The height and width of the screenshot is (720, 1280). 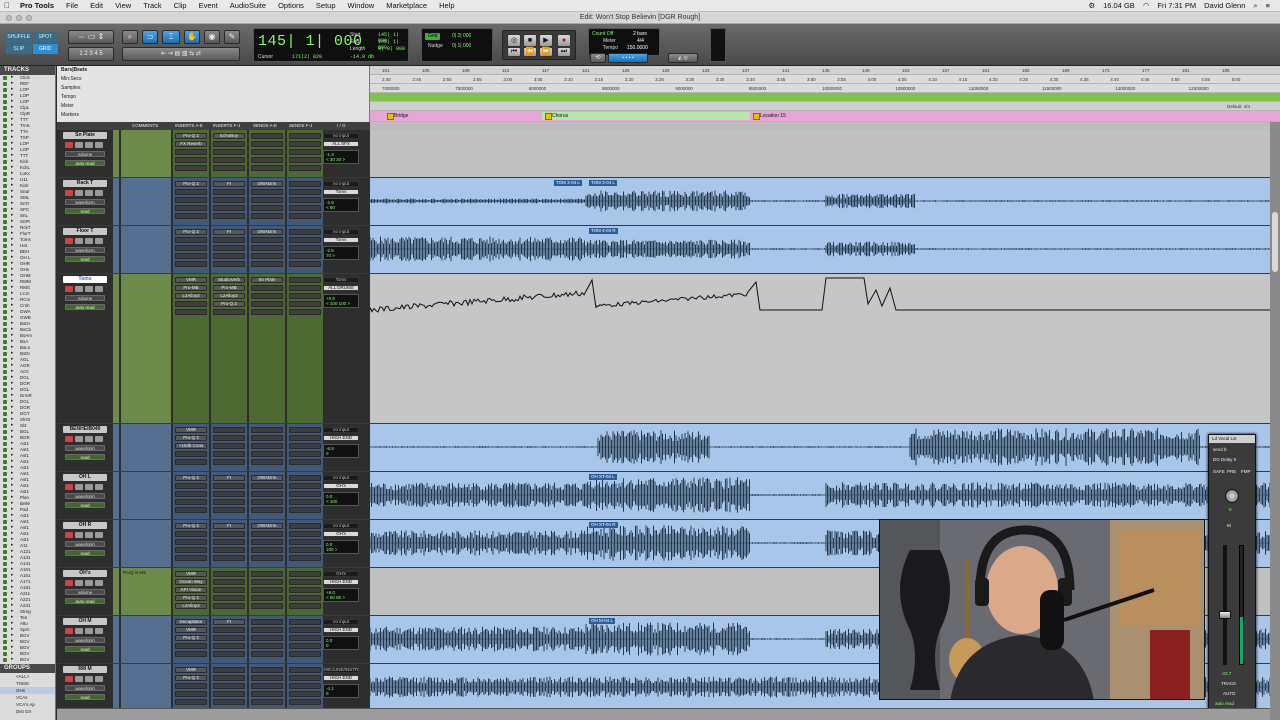 What do you see at coordinates (683, 58) in the screenshot?
I see `metronome-icon: ◭ ◎` at bounding box center [683, 58].